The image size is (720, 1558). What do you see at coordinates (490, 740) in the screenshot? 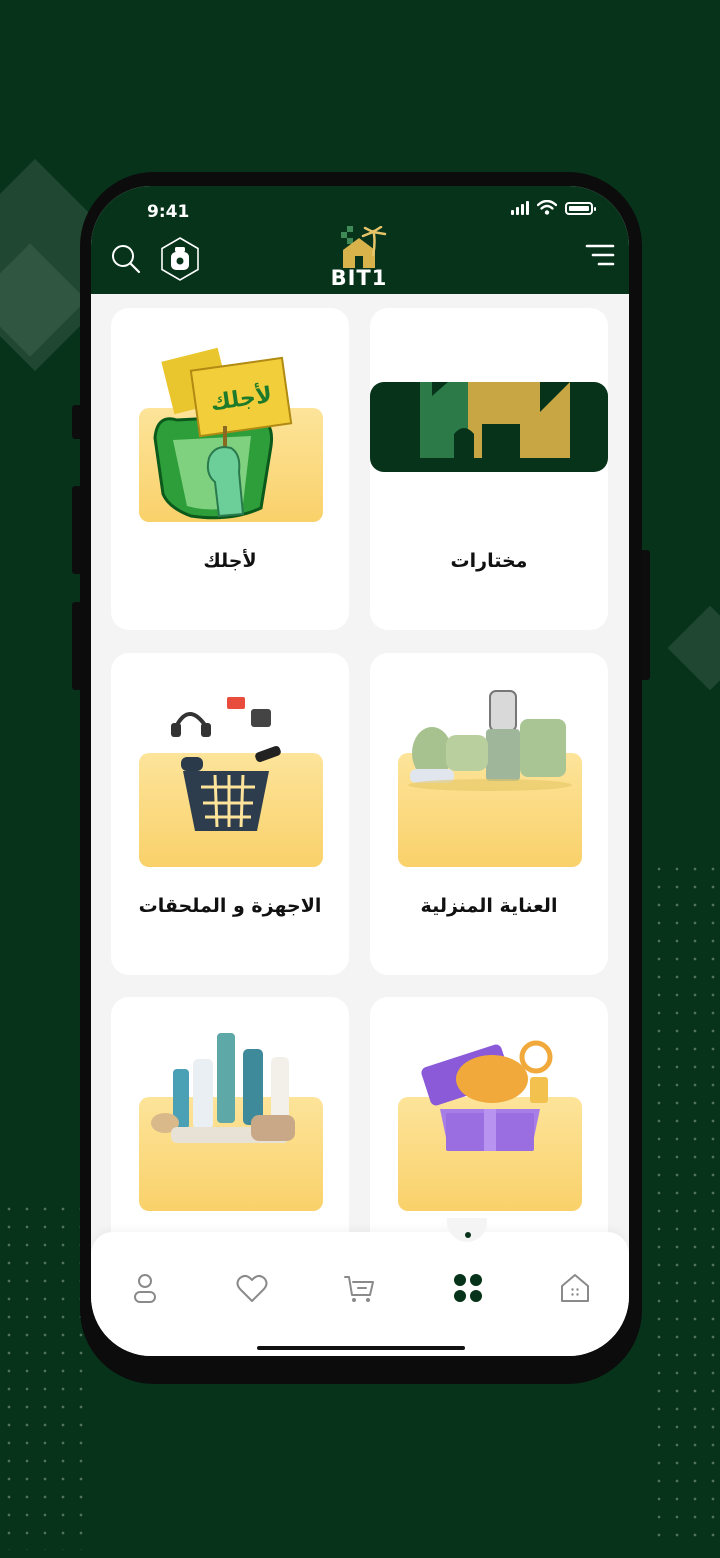
I see `kitchen-appliances` at bounding box center [490, 740].